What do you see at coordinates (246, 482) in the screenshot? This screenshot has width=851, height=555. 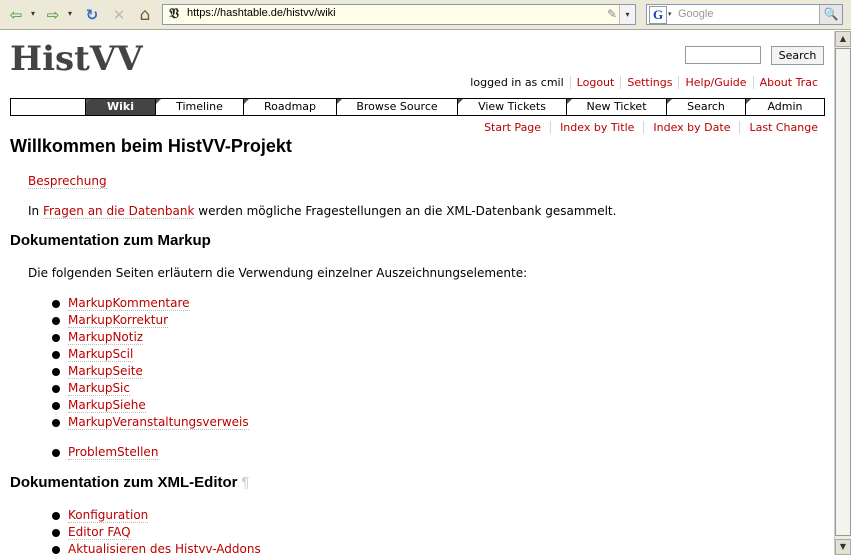 I see `pilcrow-anchor-icon: ¶` at bounding box center [246, 482].